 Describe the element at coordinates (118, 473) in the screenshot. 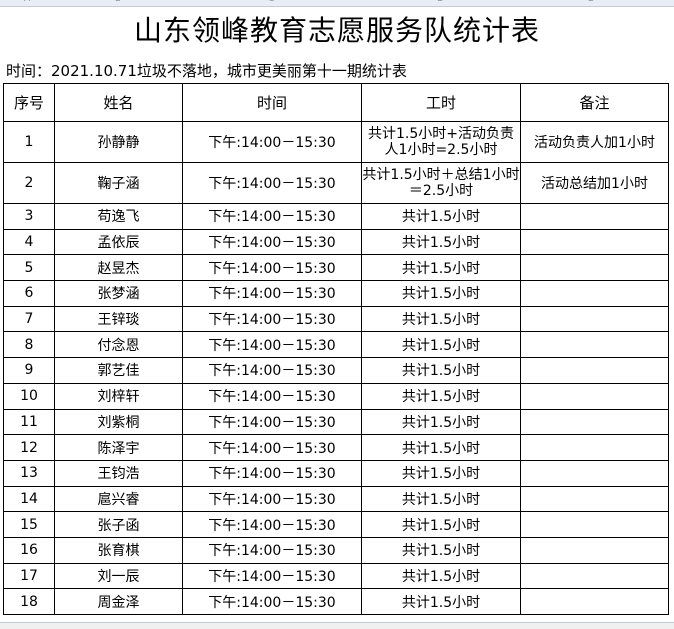

I see `cell-name: 王钧浩` at that location.